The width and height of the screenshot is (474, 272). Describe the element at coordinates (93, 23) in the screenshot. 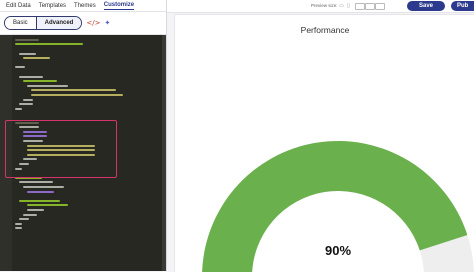

I see `code-icon: </>` at that location.